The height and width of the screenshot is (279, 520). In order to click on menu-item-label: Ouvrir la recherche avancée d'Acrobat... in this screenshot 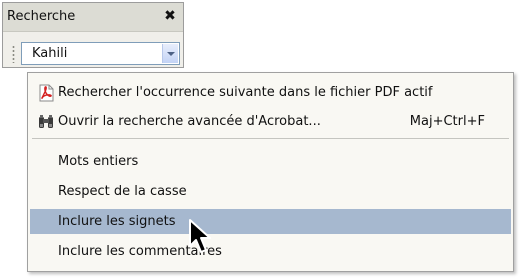, I will do `click(189, 121)`.